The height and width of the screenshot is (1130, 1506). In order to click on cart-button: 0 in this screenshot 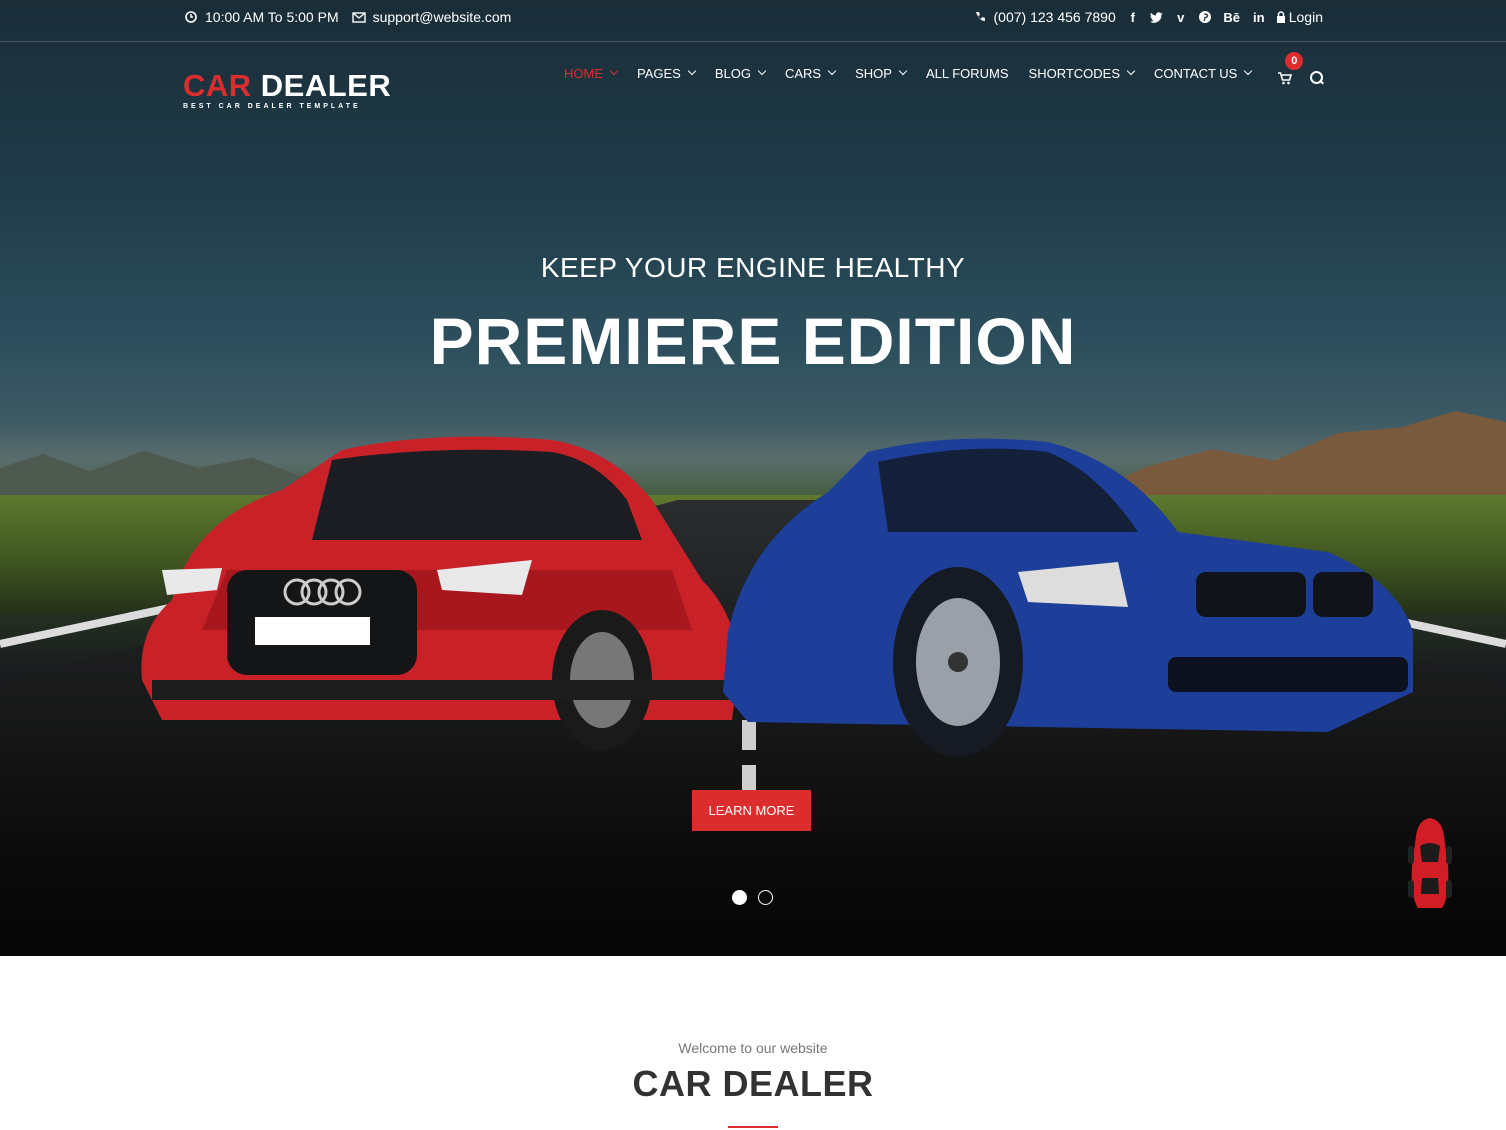, I will do `click(1289, 70)`.